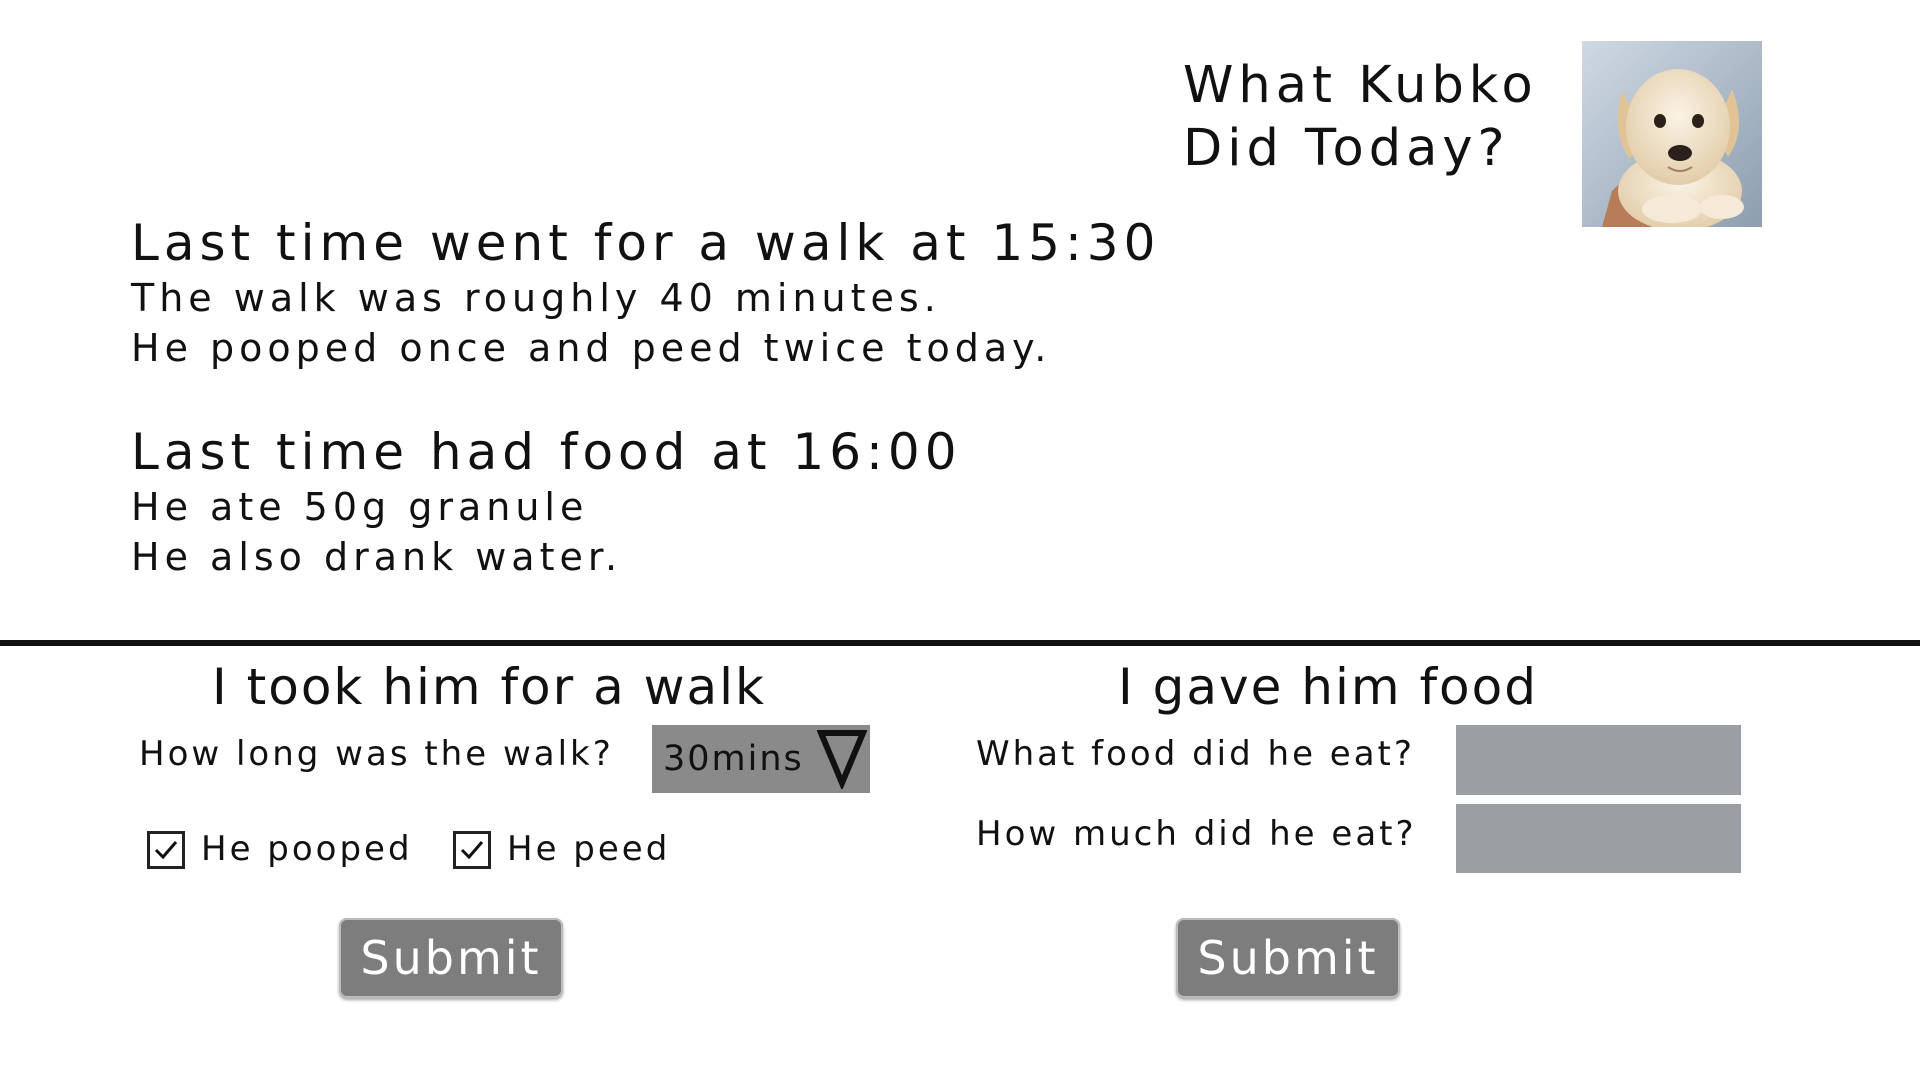  Describe the element at coordinates (1346, 148) in the screenshot. I see `page-title-line2: Did Today?` at that location.